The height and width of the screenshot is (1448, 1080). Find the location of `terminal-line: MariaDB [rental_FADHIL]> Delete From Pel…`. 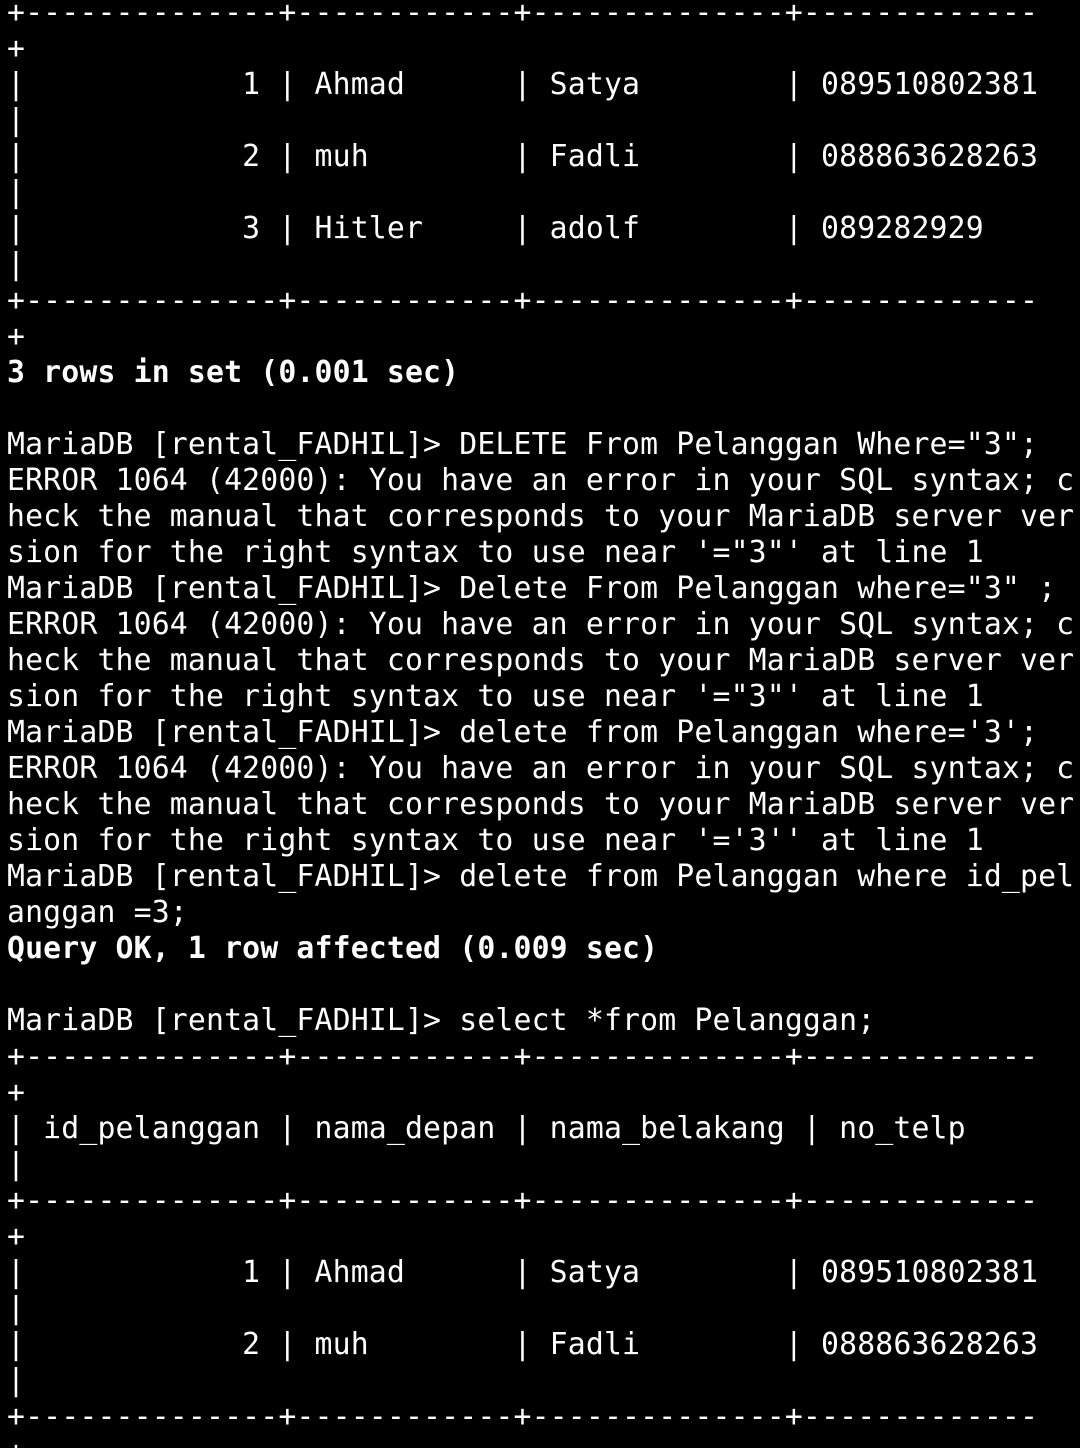

terminal-line: MariaDB [rental_FADHIL]> Delete From Pel… is located at coordinates (532, 588).